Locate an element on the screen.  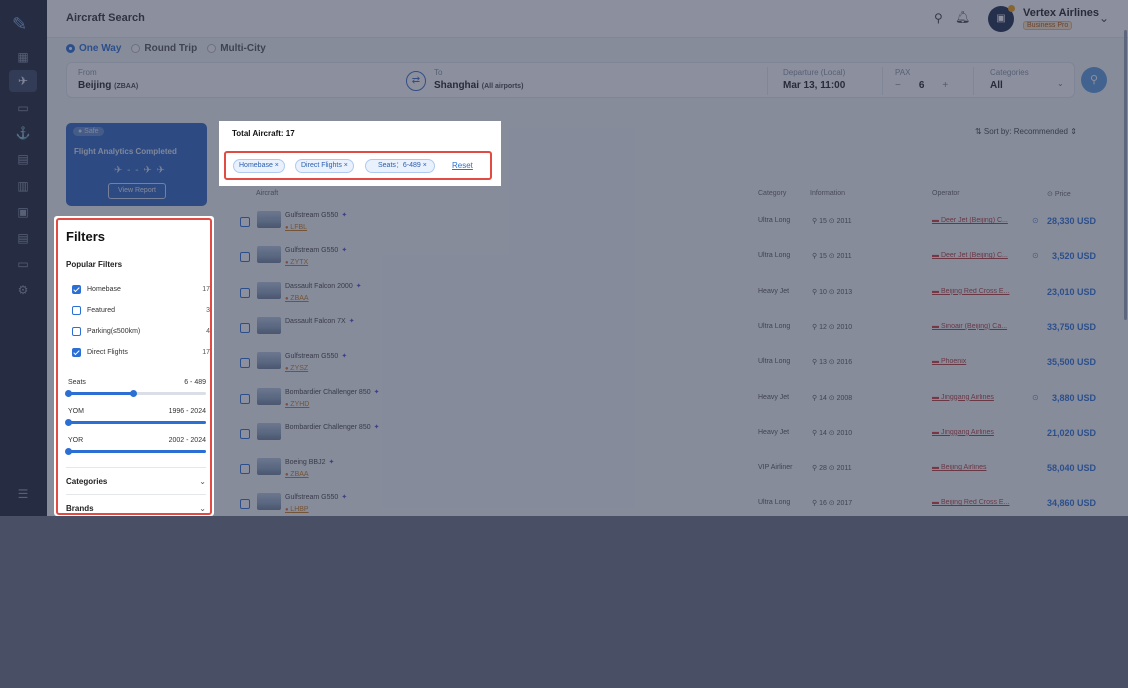
aircraft-name: Boeing BBJ2 ✦ is located at coordinates (309, 462).